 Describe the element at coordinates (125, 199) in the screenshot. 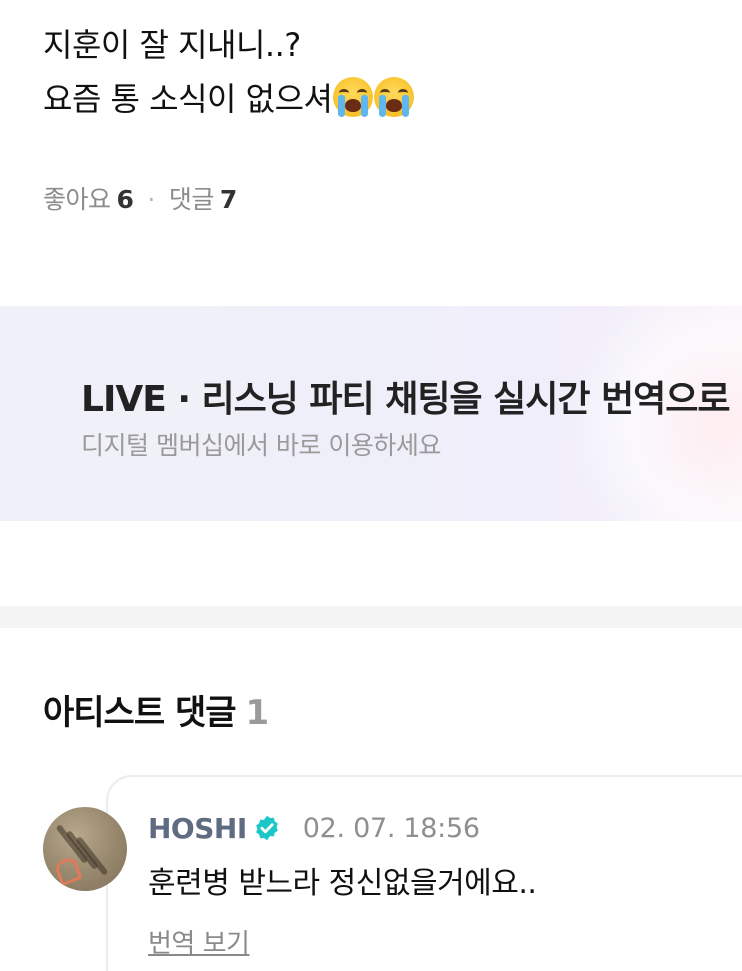

I see `likes-count: 6` at that location.